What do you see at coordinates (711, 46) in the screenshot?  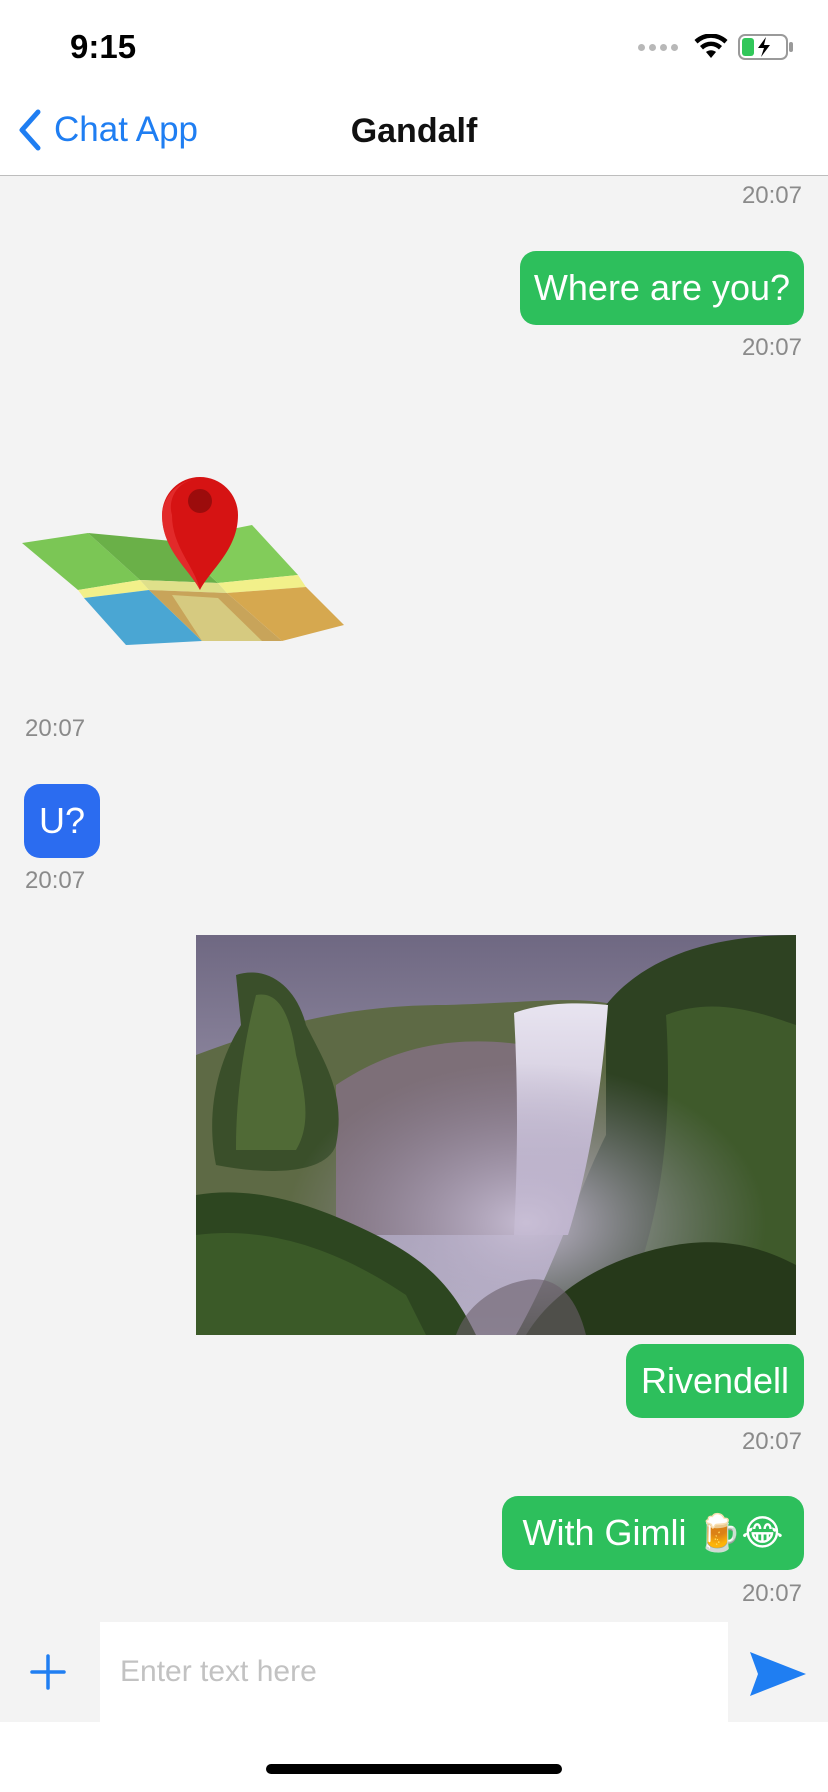 I see `wifi-icon` at bounding box center [711, 46].